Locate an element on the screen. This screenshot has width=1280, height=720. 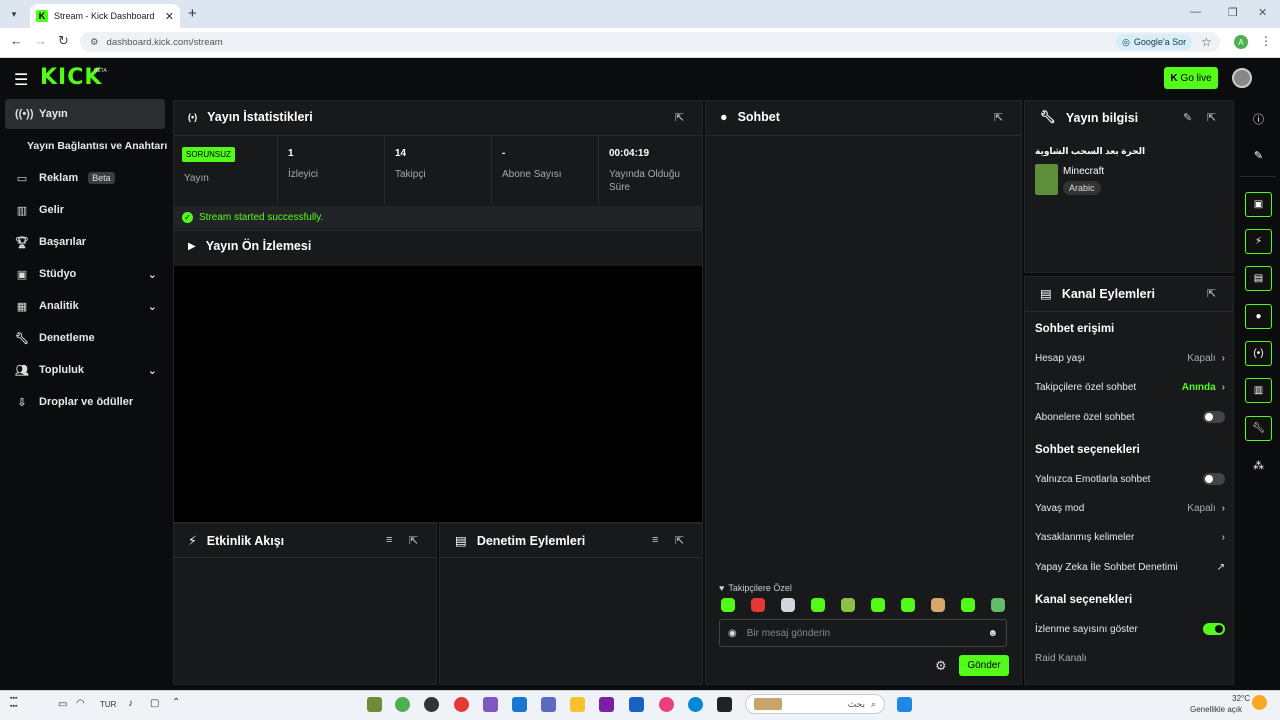
tab-search-icon: ▾ is located at coordinates (14, 14).